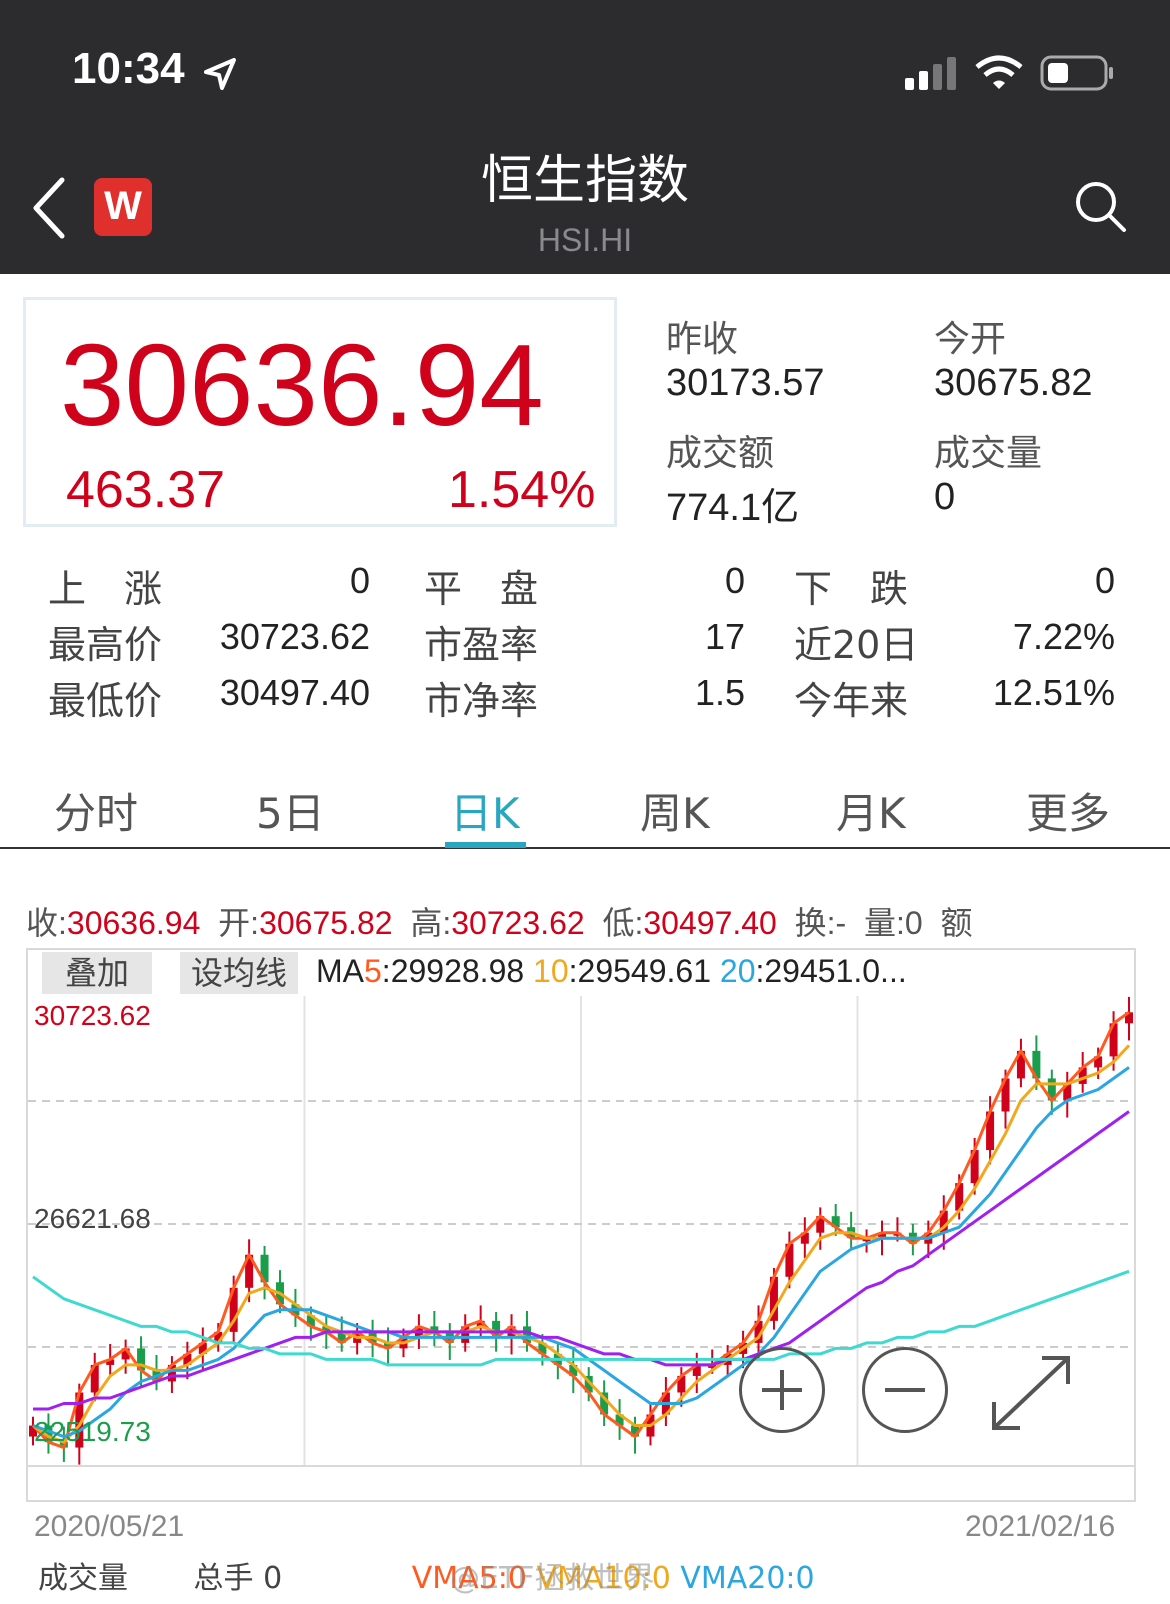  Describe the element at coordinates (92, 1218) in the screenshot. I see `y-mid-label: 26621.68` at that location.